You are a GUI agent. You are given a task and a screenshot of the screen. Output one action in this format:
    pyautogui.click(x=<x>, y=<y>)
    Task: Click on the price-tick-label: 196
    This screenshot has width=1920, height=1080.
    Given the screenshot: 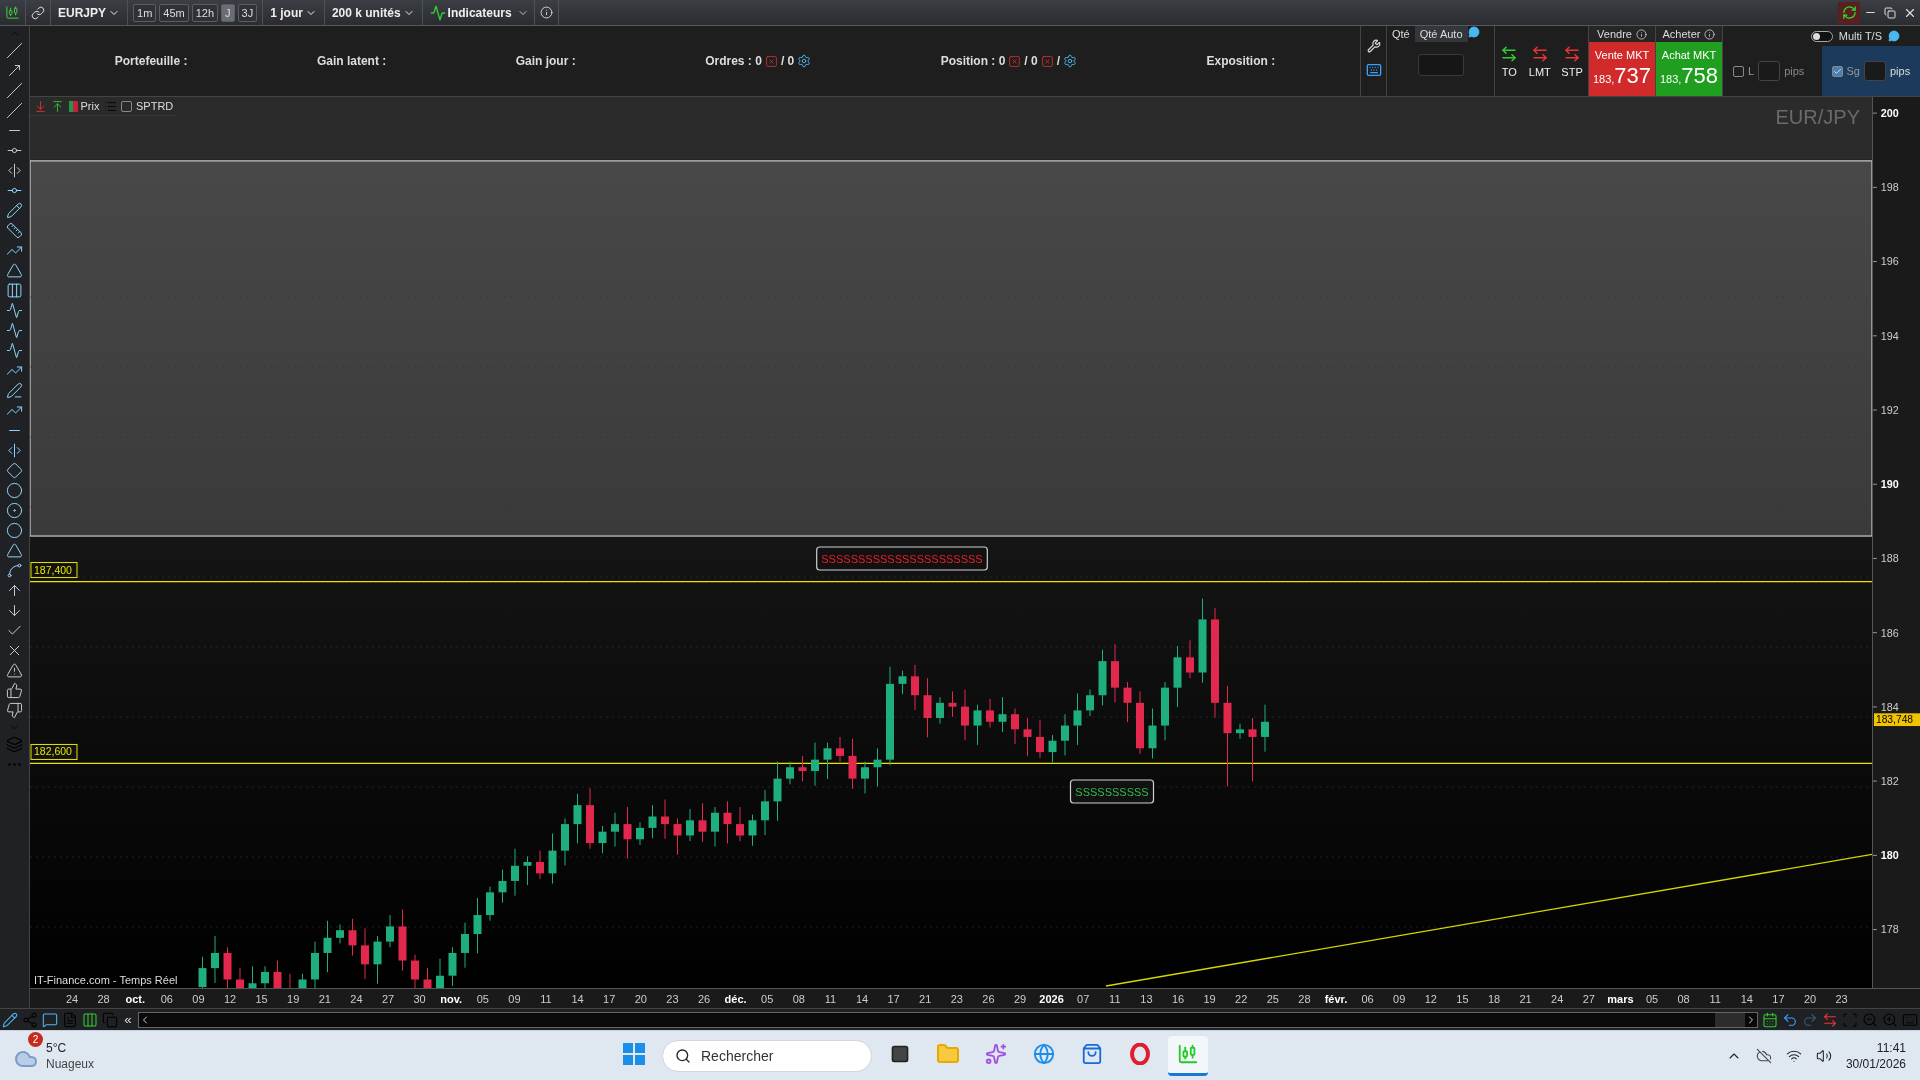 What is the action you would take?
    pyautogui.click(x=1889, y=261)
    